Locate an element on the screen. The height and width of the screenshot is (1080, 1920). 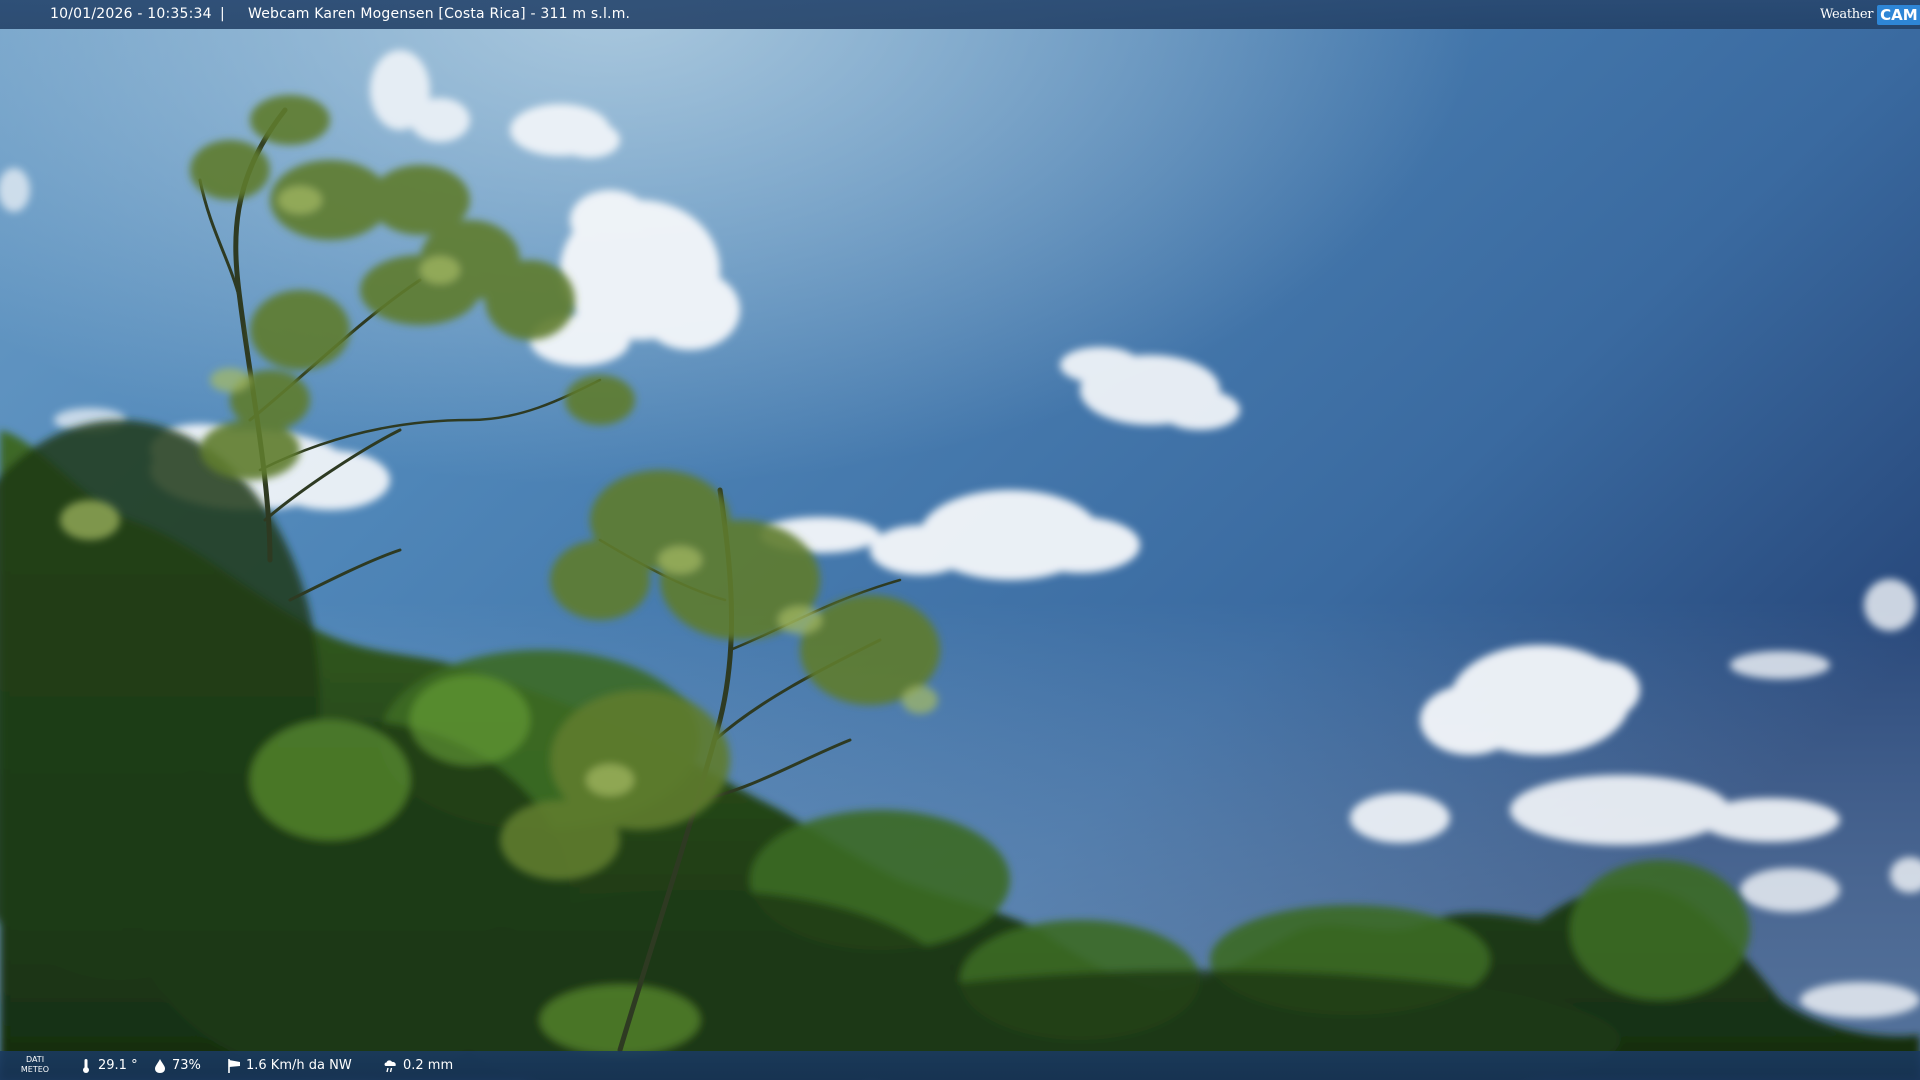
logo-weather-text: Weather is located at coordinates (1847, 14).